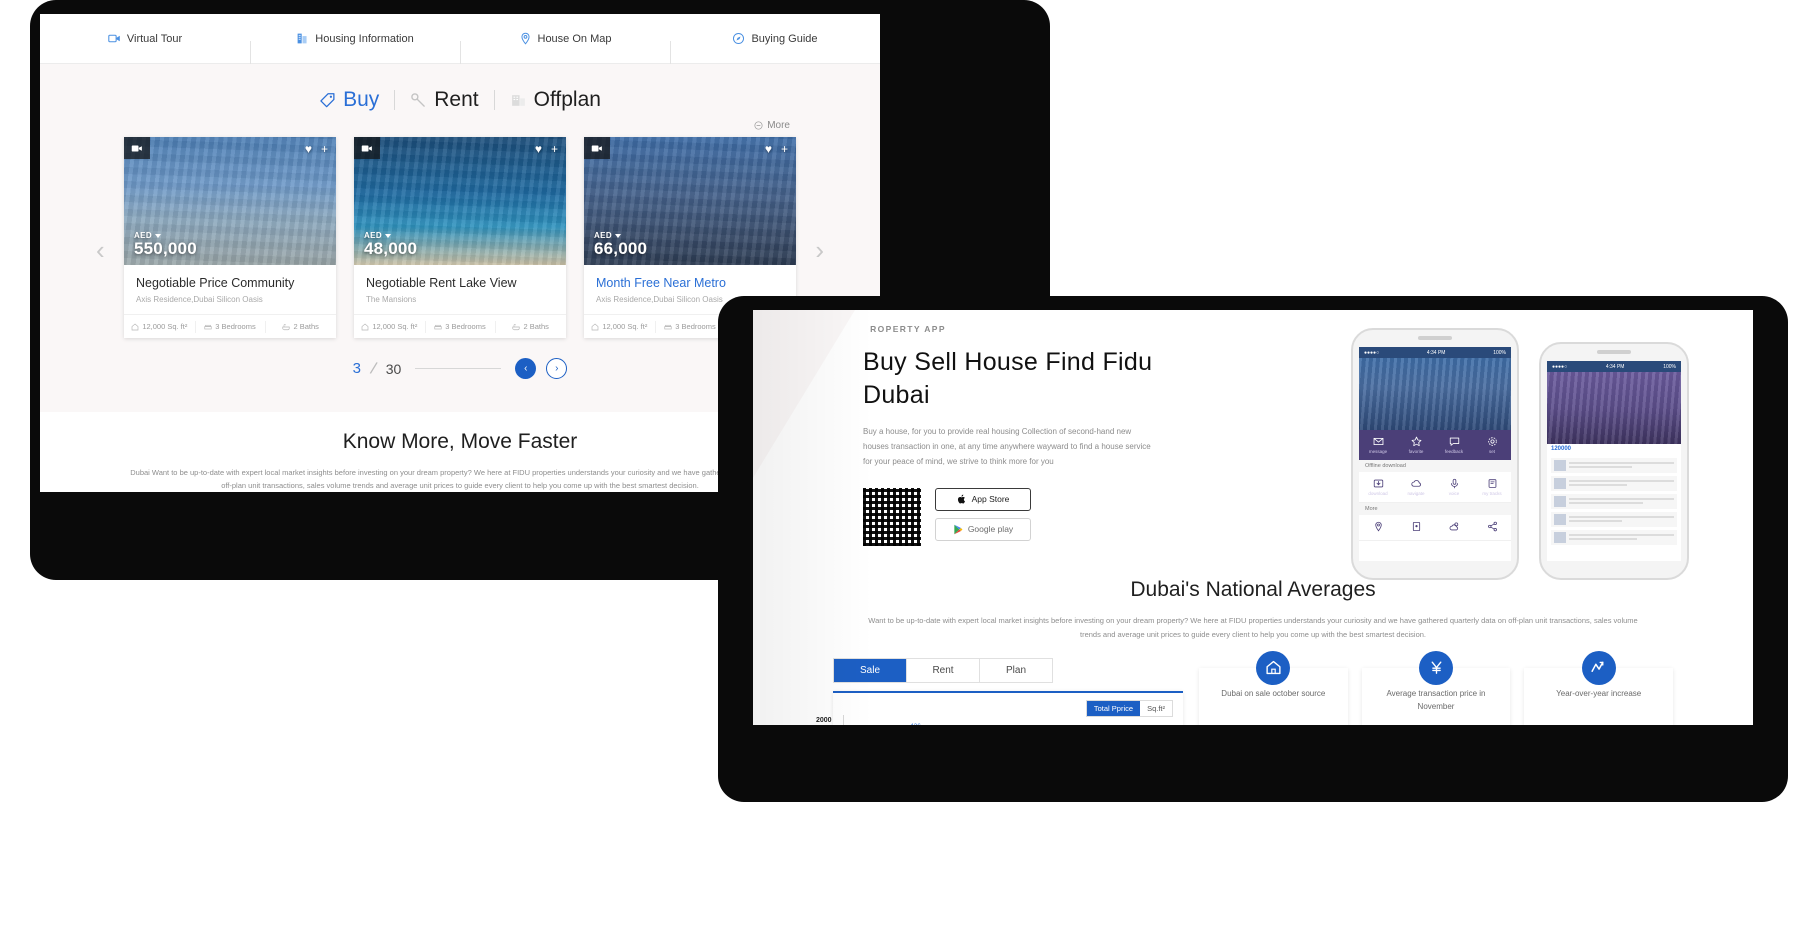  I want to click on app-download-row: App Store Google play, so click(1008, 516).